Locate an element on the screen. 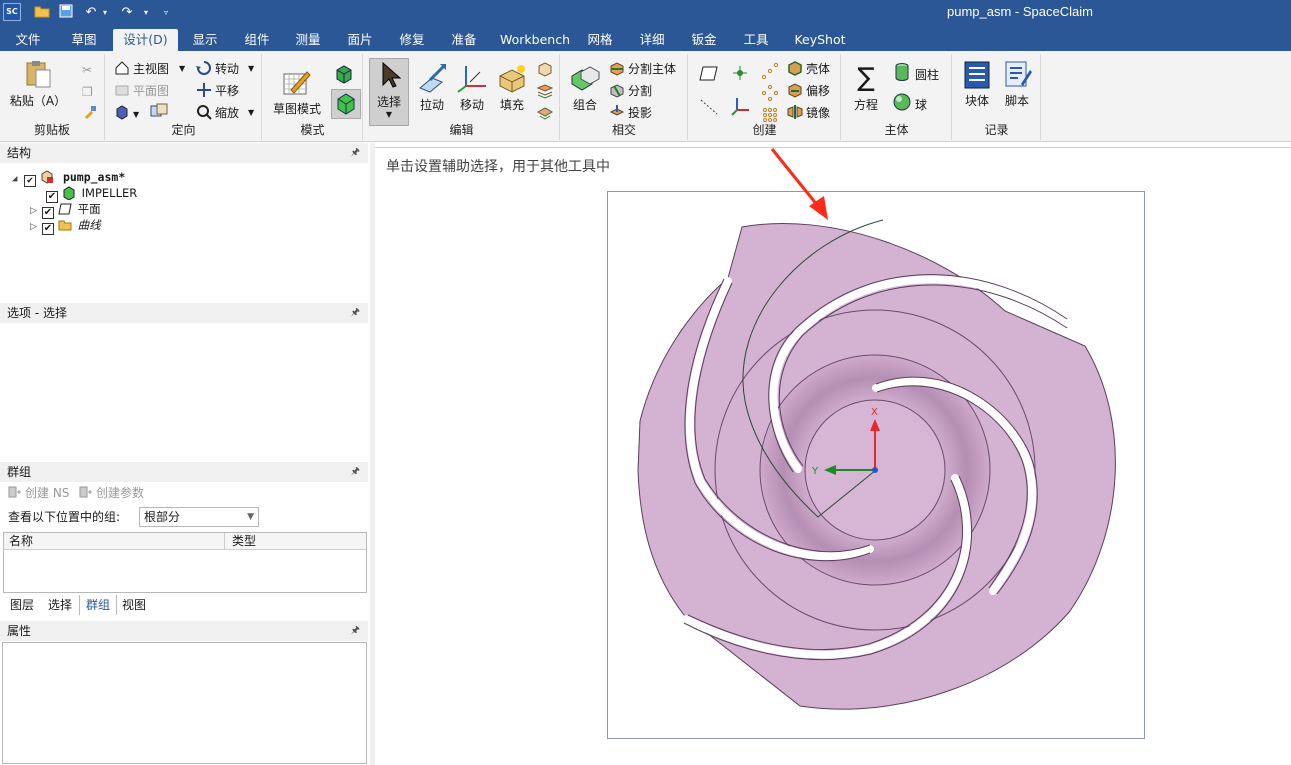  paste-button: 粘贴（A） is located at coordinates (38, 83).